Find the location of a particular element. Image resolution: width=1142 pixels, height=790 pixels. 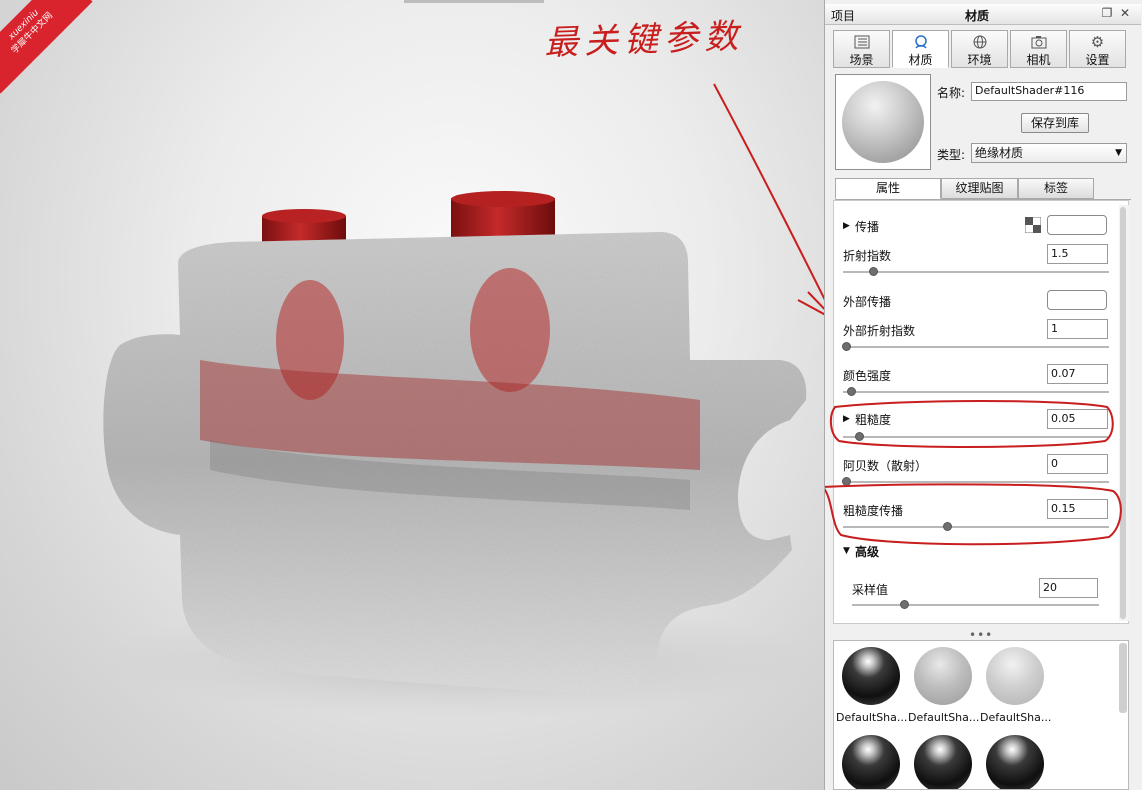

tab-label: 相机 is located at coordinates (1038, 60).